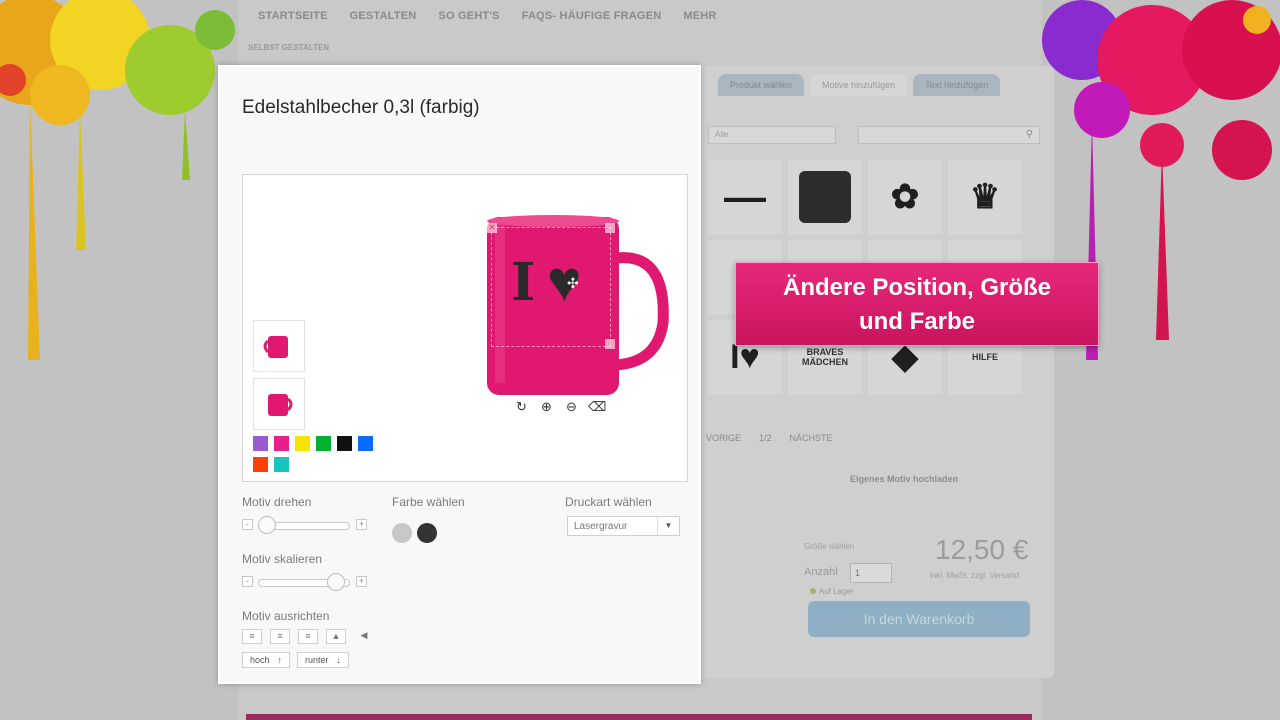 Image resolution: width=1280 pixels, height=720 pixels. I want to click on print-type-select: Lasergravur ▼, so click(623, 526).